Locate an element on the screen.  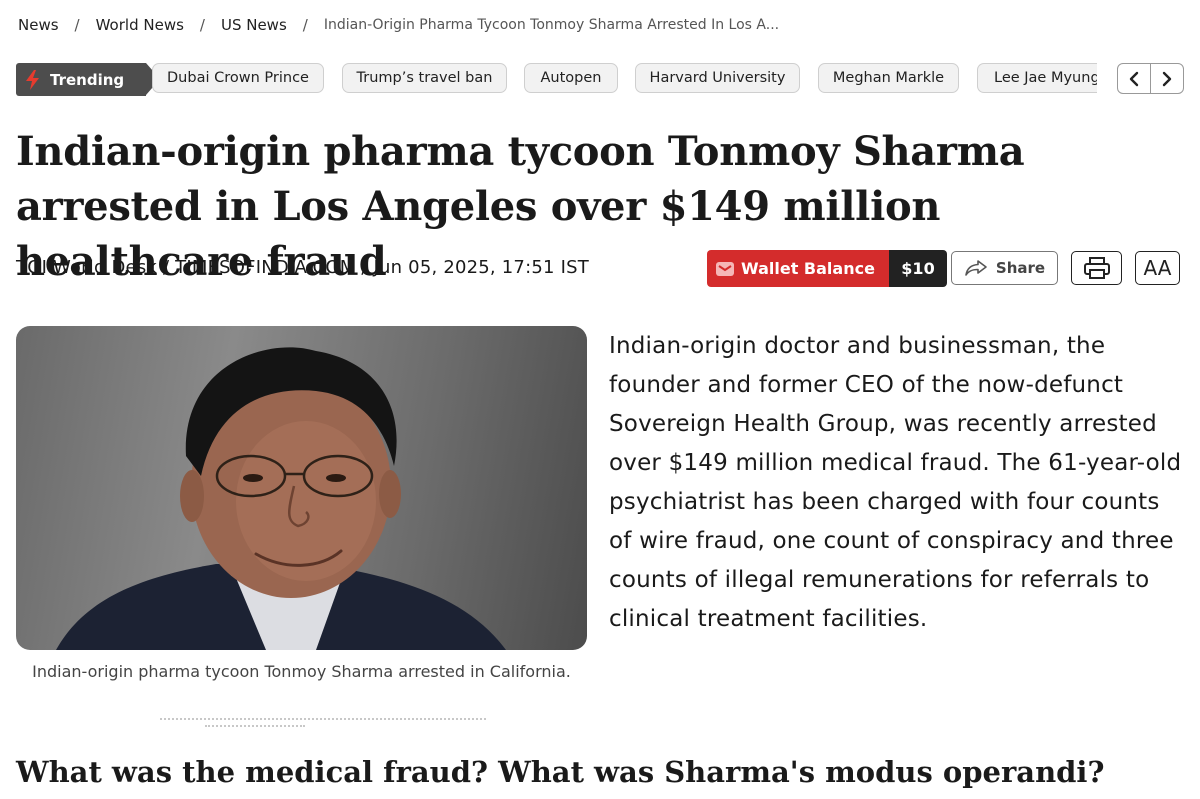
chevron-right-icon is located at coordinates (1166, 78).